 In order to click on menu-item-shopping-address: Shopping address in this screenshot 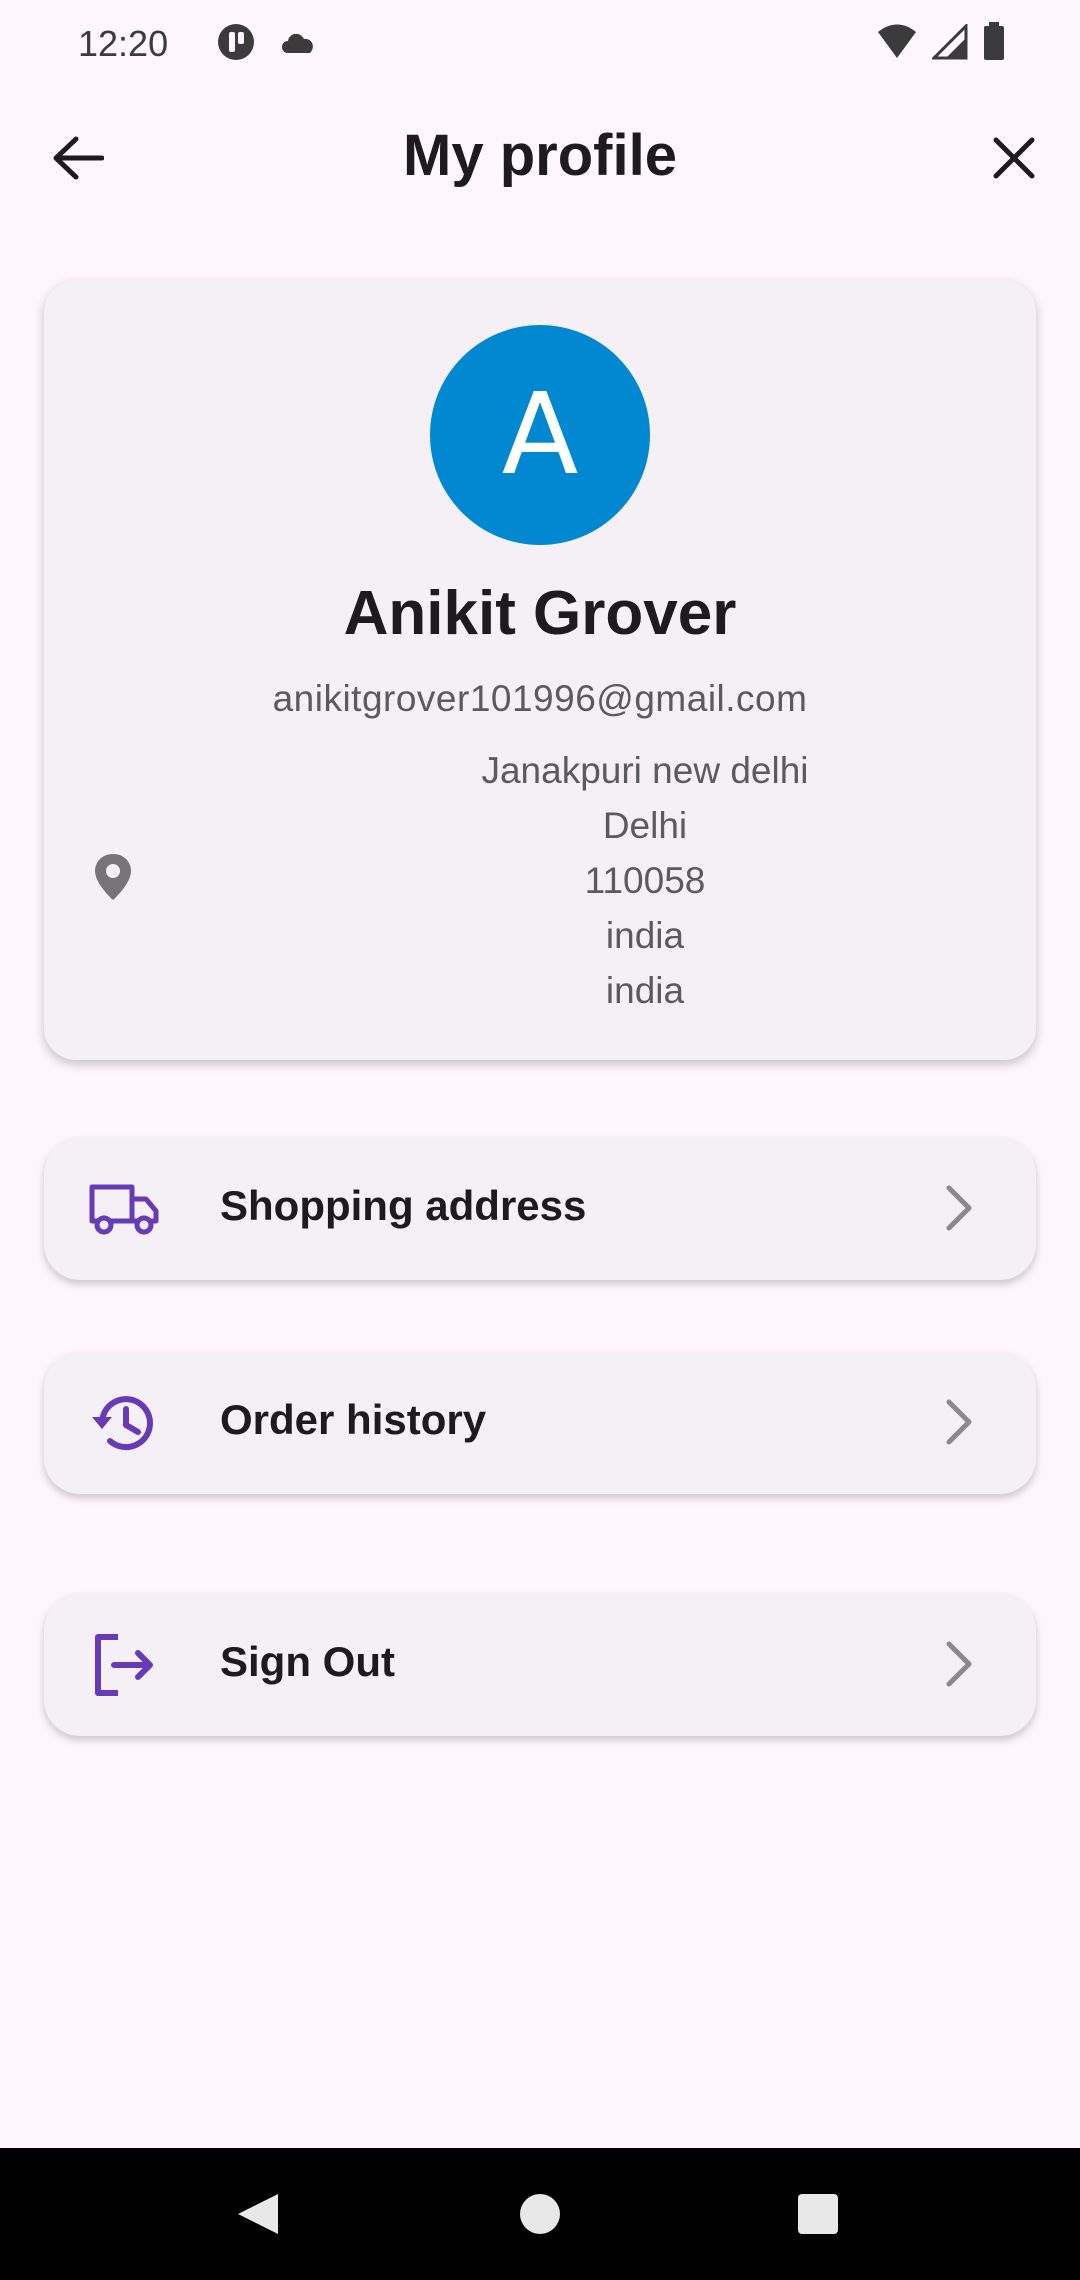, I will do `click(540, 1209)`.